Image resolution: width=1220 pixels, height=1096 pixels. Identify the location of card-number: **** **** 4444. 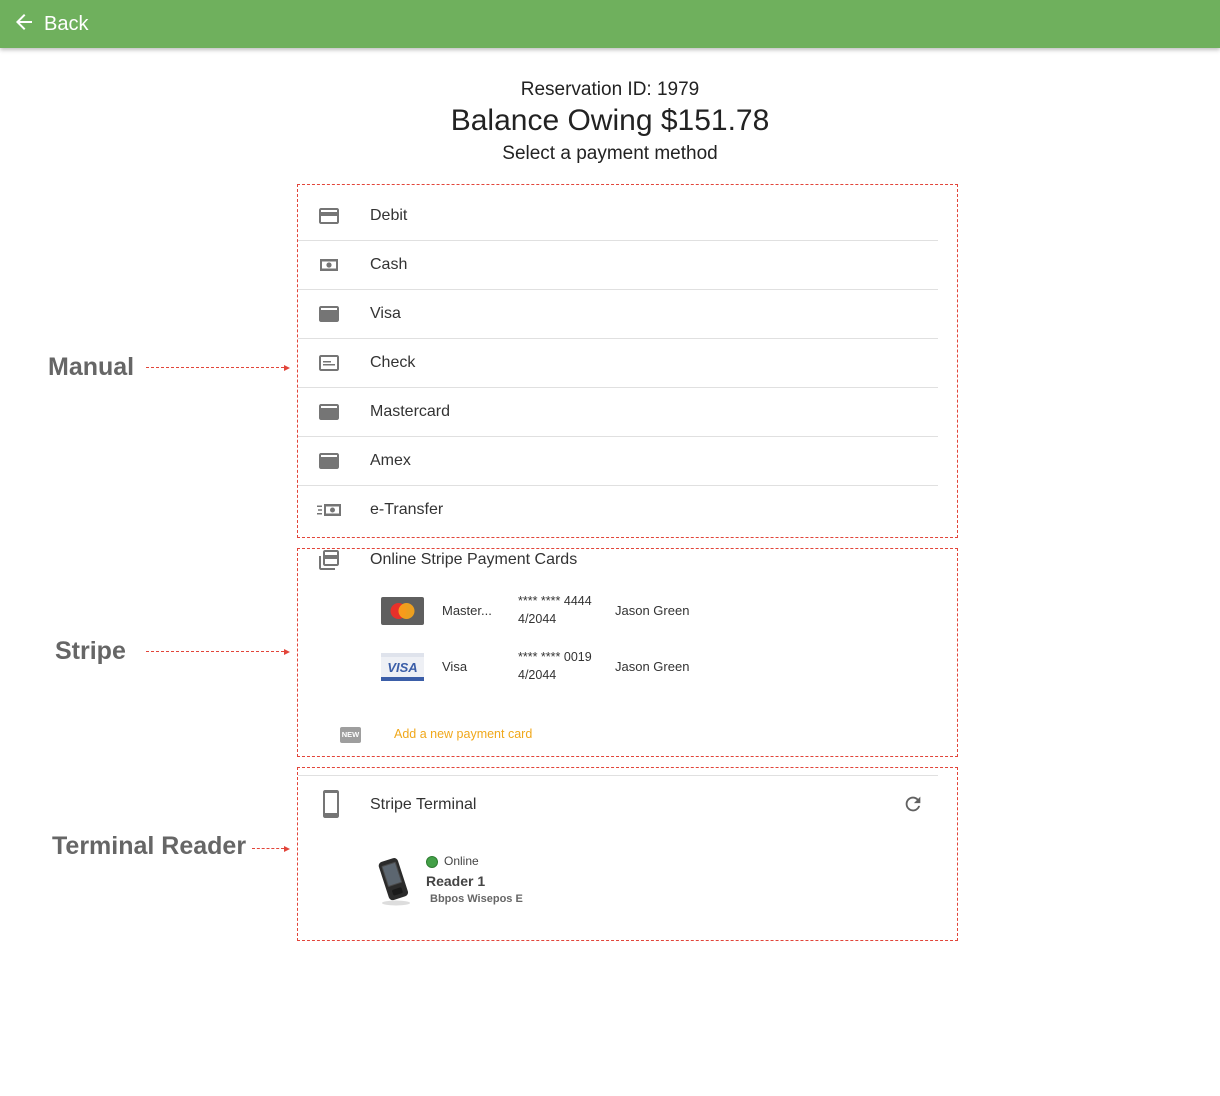
(555, 601).